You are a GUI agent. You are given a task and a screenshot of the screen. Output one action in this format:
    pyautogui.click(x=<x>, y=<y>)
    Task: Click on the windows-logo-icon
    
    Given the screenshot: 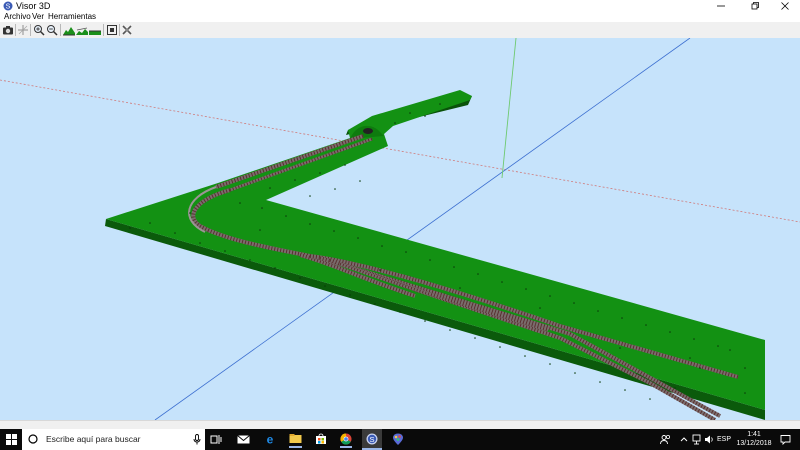 What is the action you would take?
    pyautogui.click(x=11, y=439)
    